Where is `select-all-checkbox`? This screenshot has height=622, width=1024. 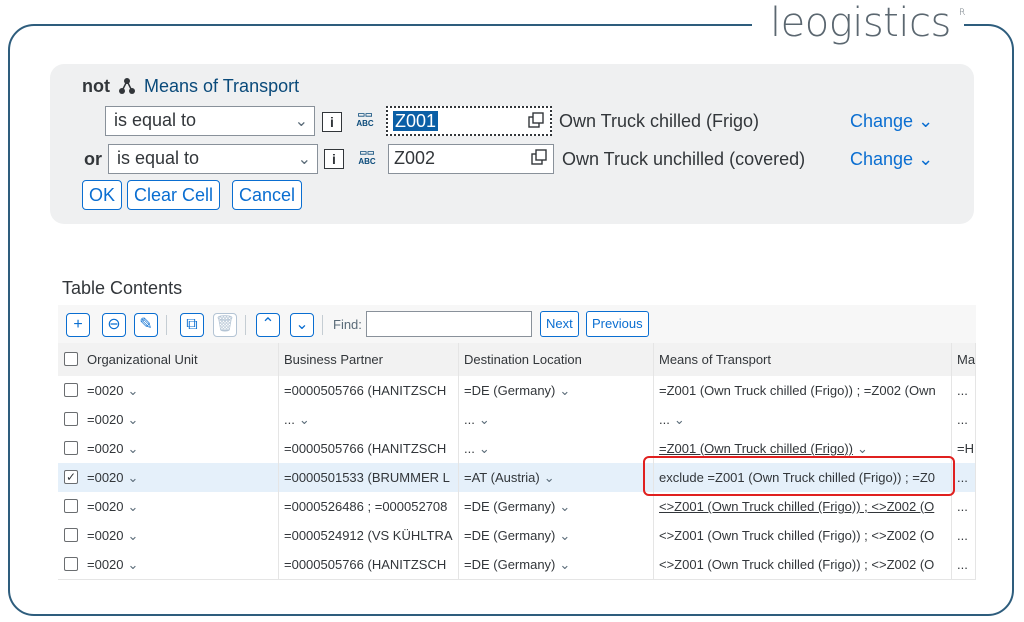 select-all-checkbox is located at coordinates (71, 359).